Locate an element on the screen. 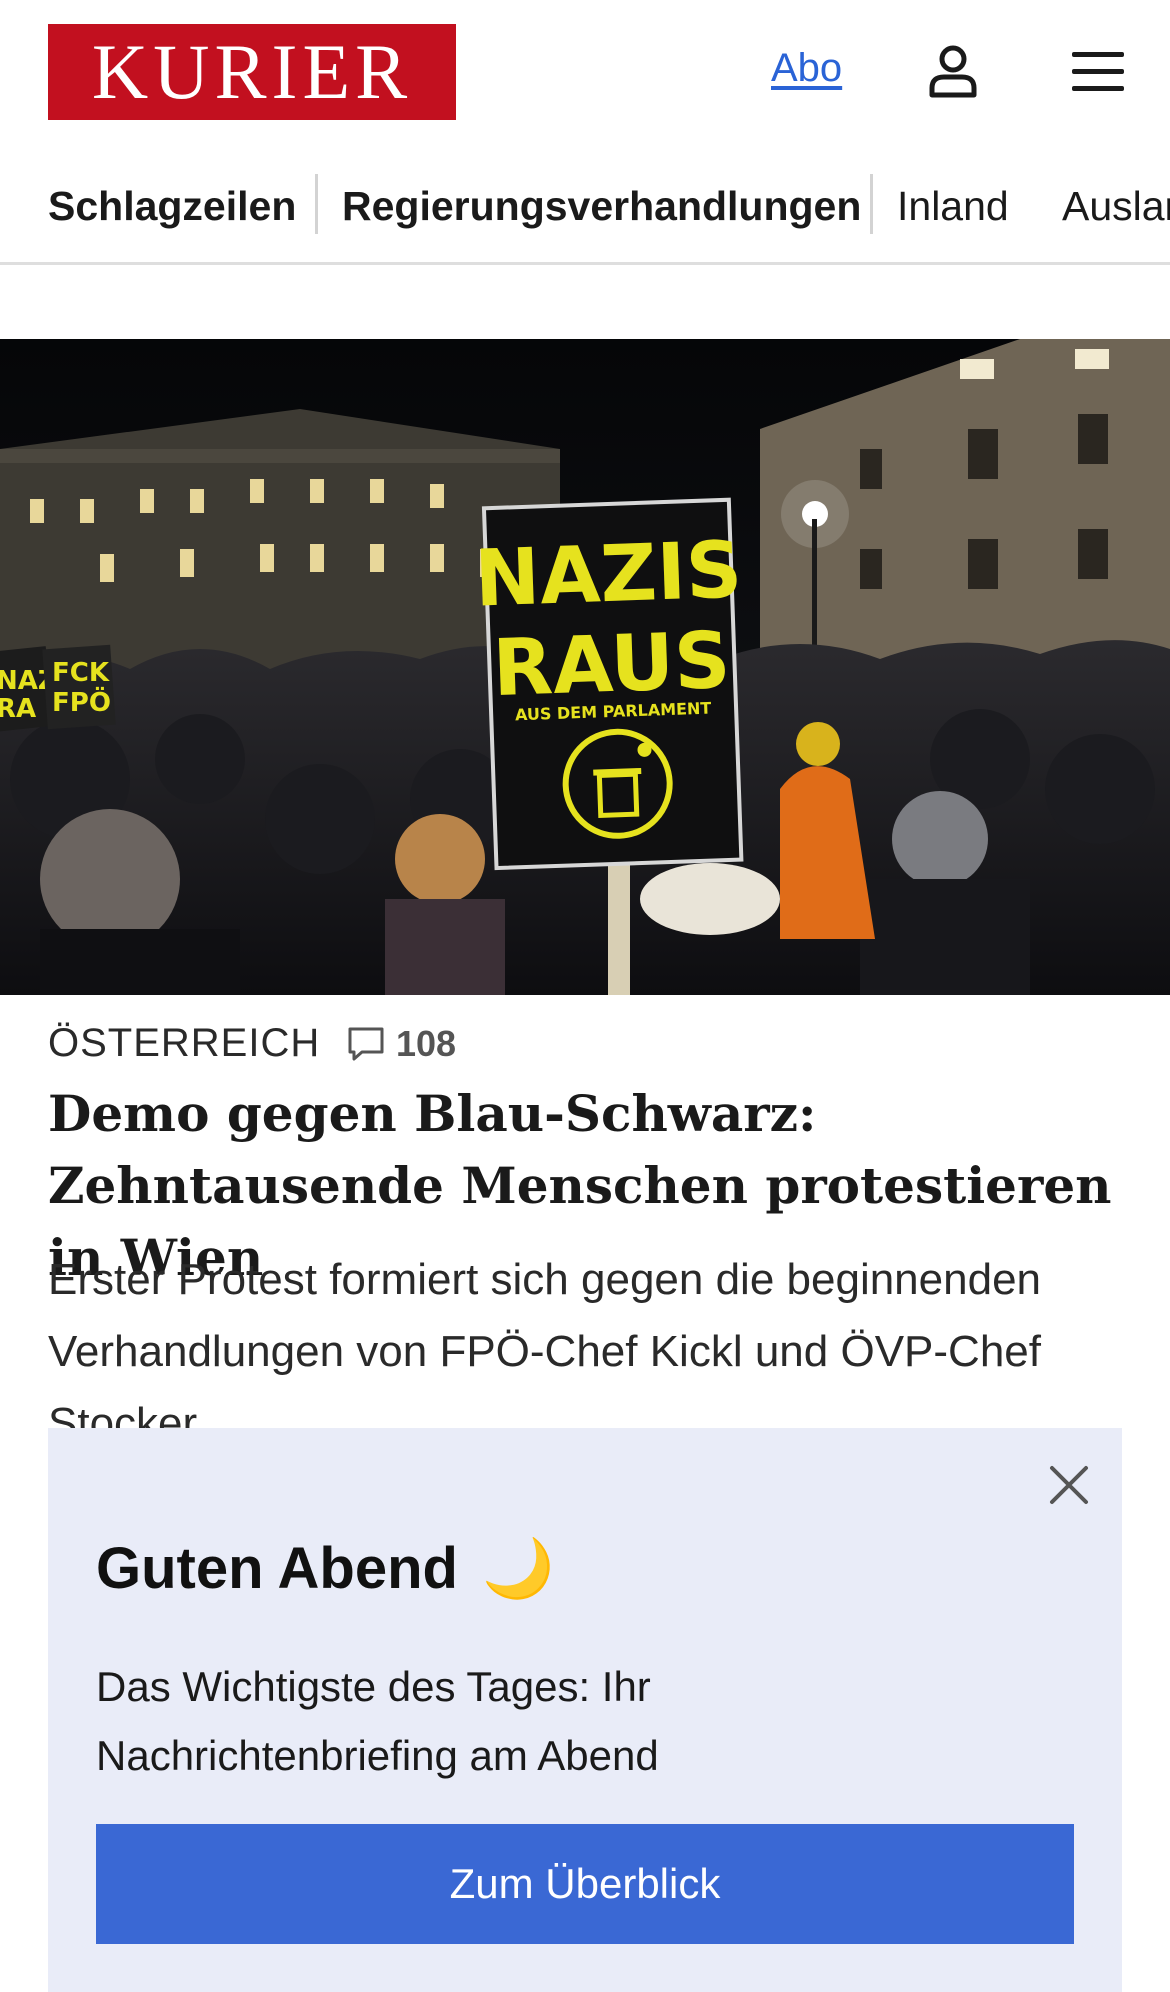  nav-item-schlagzeilen: Schlagzeilen is located at coordinates (172, 206).